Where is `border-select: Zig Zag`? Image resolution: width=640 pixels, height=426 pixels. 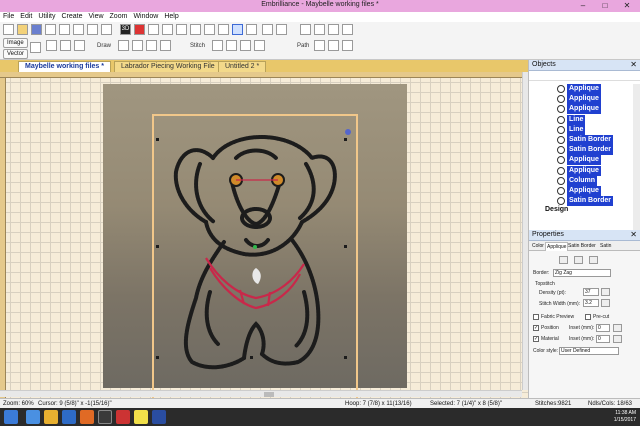 border-select: Zig Zag is located at coordinates (582, 273).